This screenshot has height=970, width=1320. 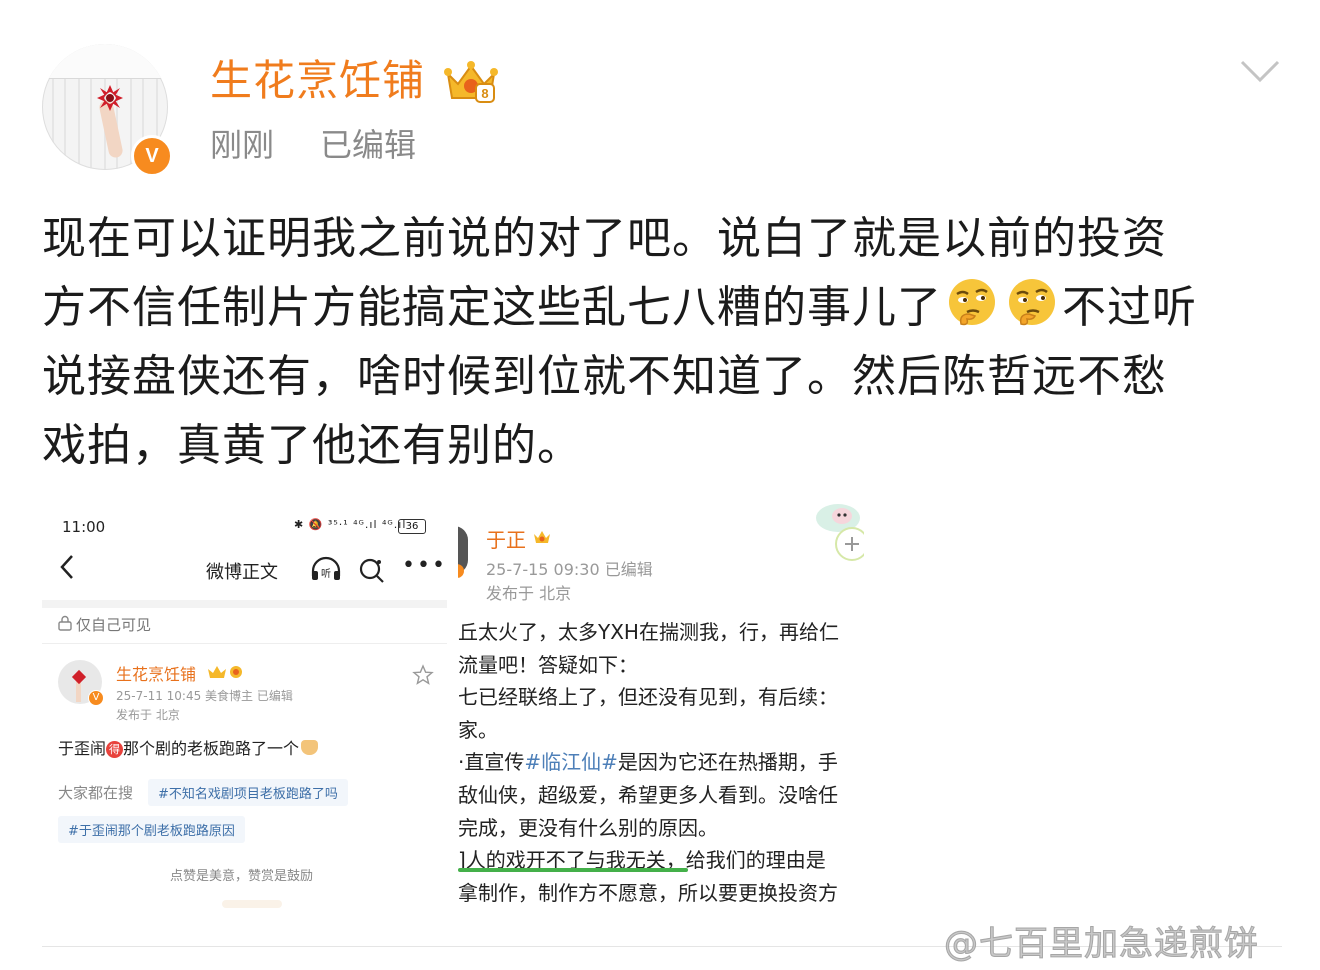 I want to click on text-line: 丘太火了，太多YXH在揣测我，行，再给仁, so click(x=648, y=632).